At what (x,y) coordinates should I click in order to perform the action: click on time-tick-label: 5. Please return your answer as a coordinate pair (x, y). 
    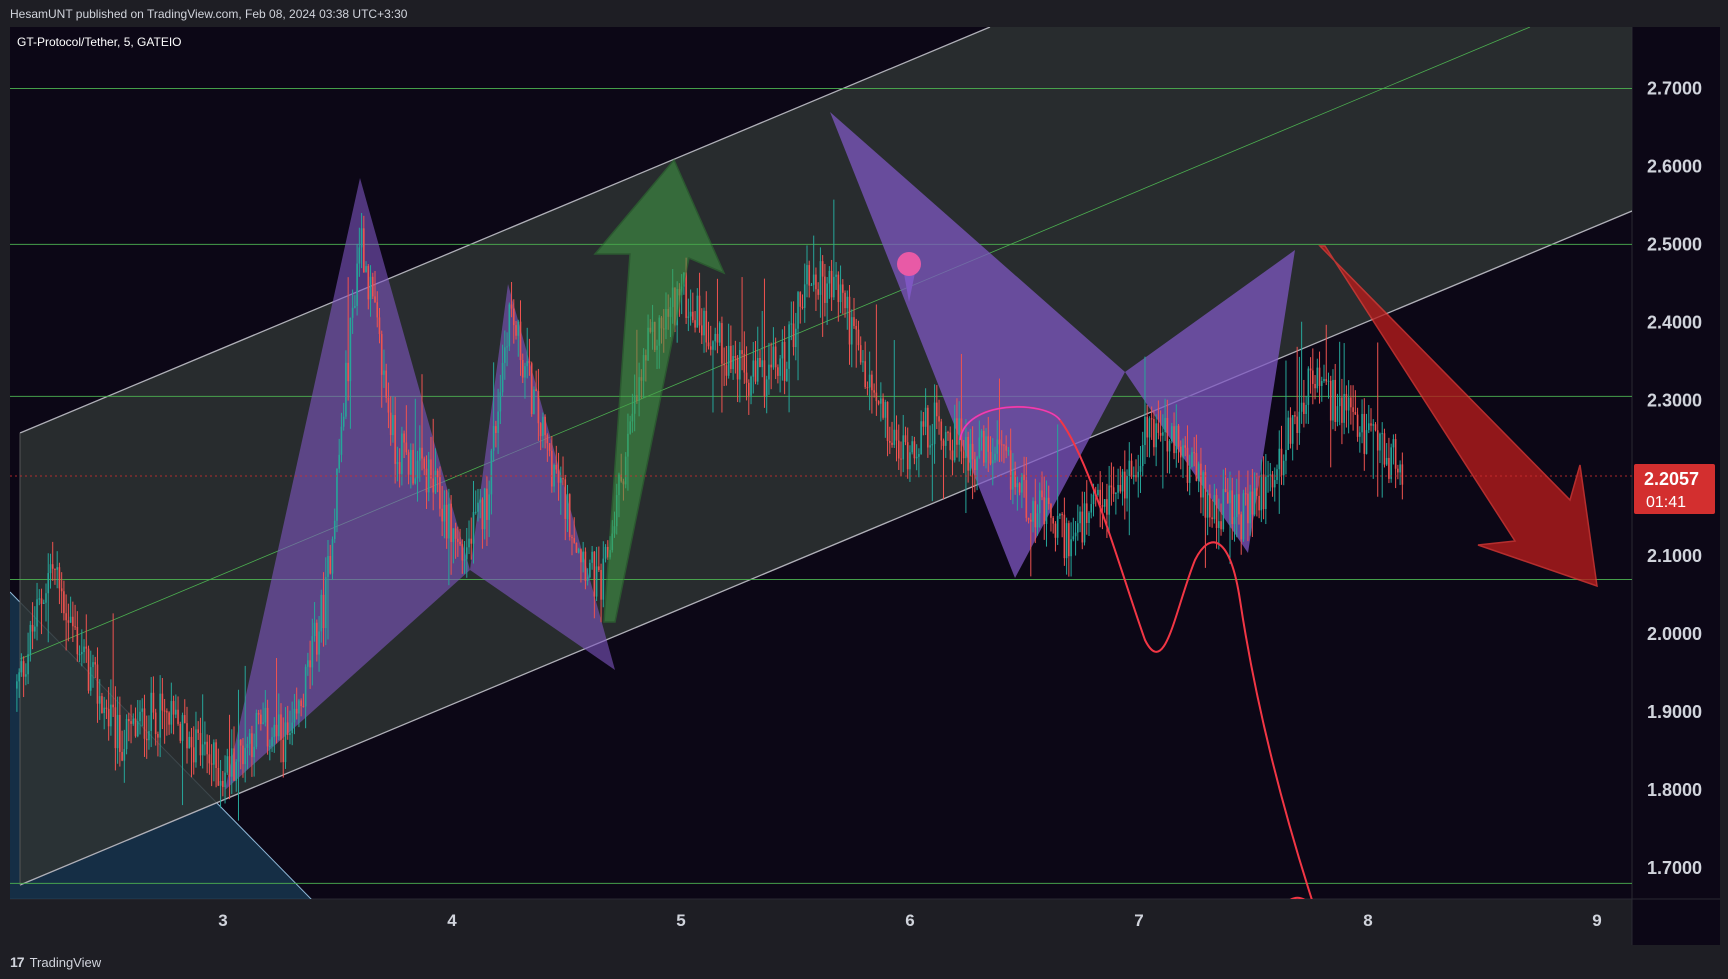
    Looking at the image, I should click on (680, 920).